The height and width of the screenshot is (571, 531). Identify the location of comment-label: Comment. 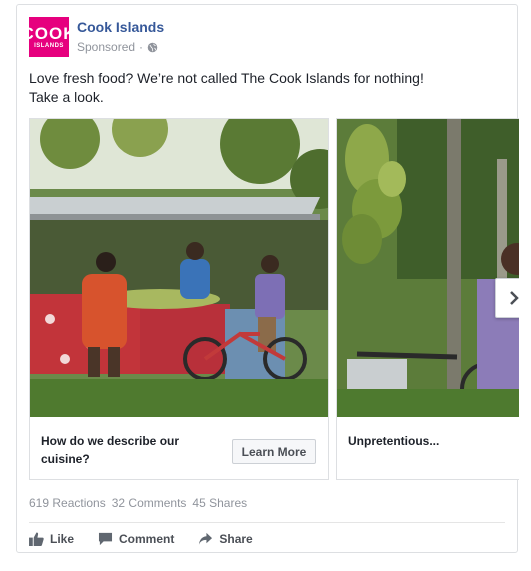
(147, 539).